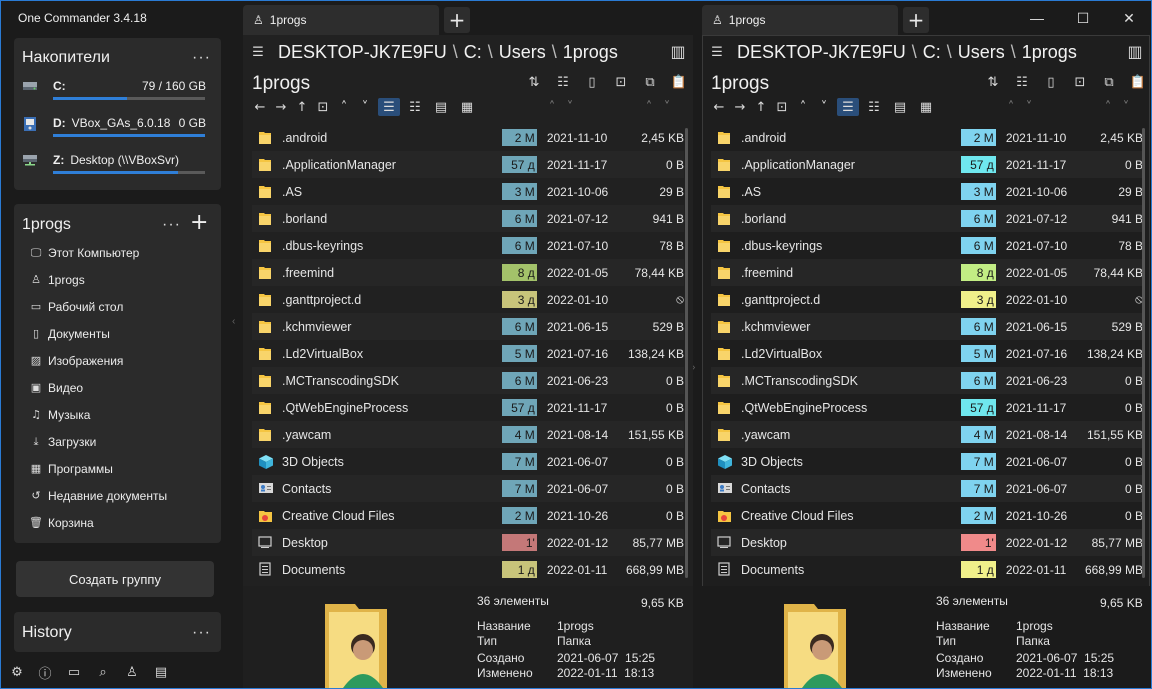  I want to click on favorite-item: ⤓ Загрузки, so click(63, 441).